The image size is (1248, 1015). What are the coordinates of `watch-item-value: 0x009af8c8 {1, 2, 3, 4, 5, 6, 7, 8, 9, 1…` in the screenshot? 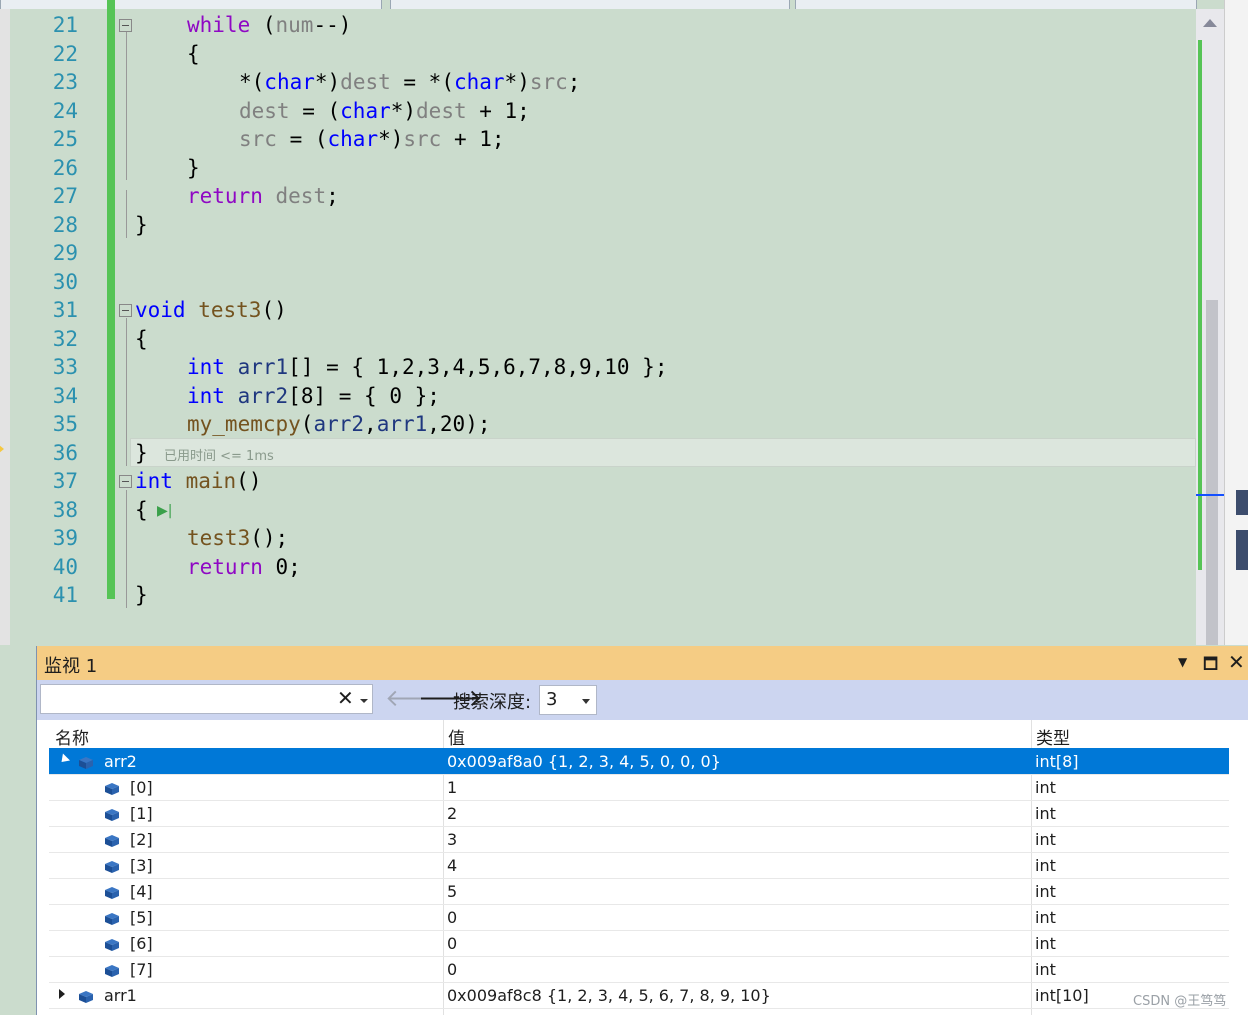 It's located at (609, 995).